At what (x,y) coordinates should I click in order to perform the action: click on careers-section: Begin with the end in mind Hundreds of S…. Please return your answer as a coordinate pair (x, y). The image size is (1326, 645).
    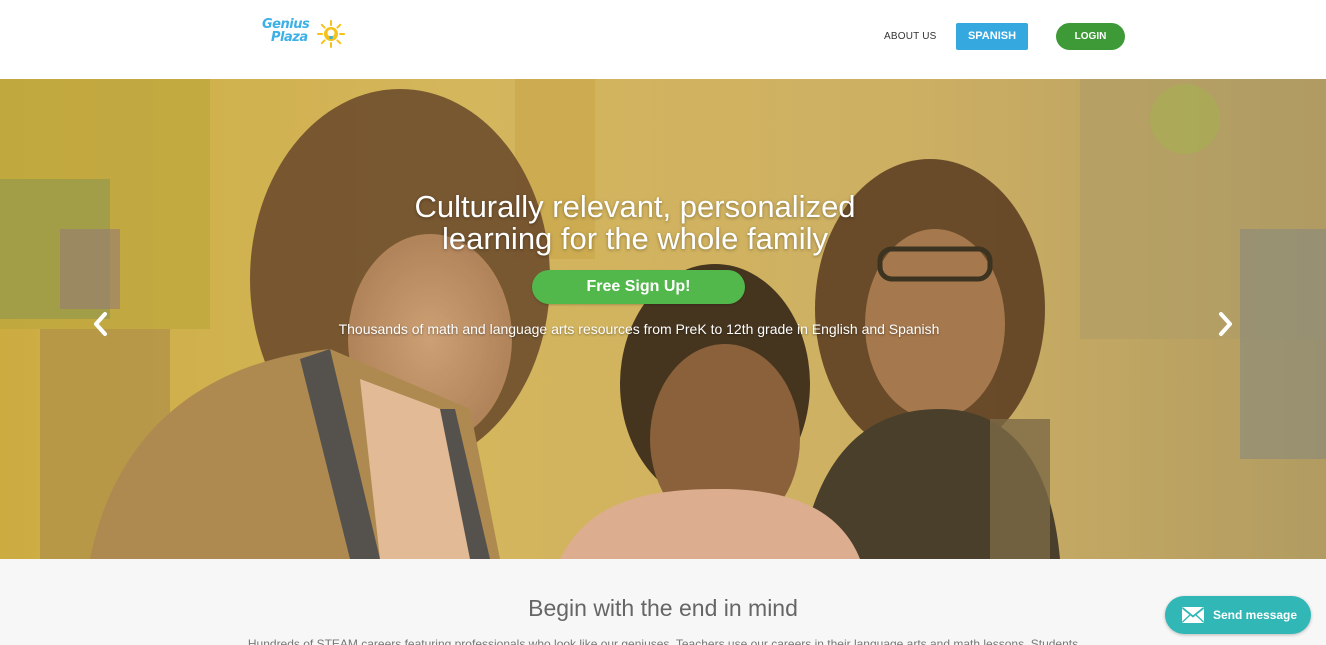
    Looking at the image, I should click on (663, 602).